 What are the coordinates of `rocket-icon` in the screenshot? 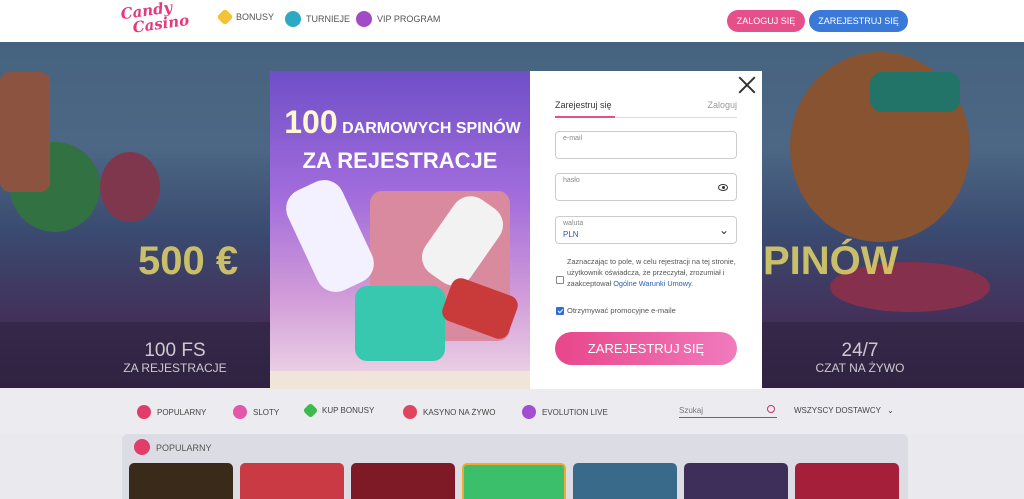 It's located at (330, 236).